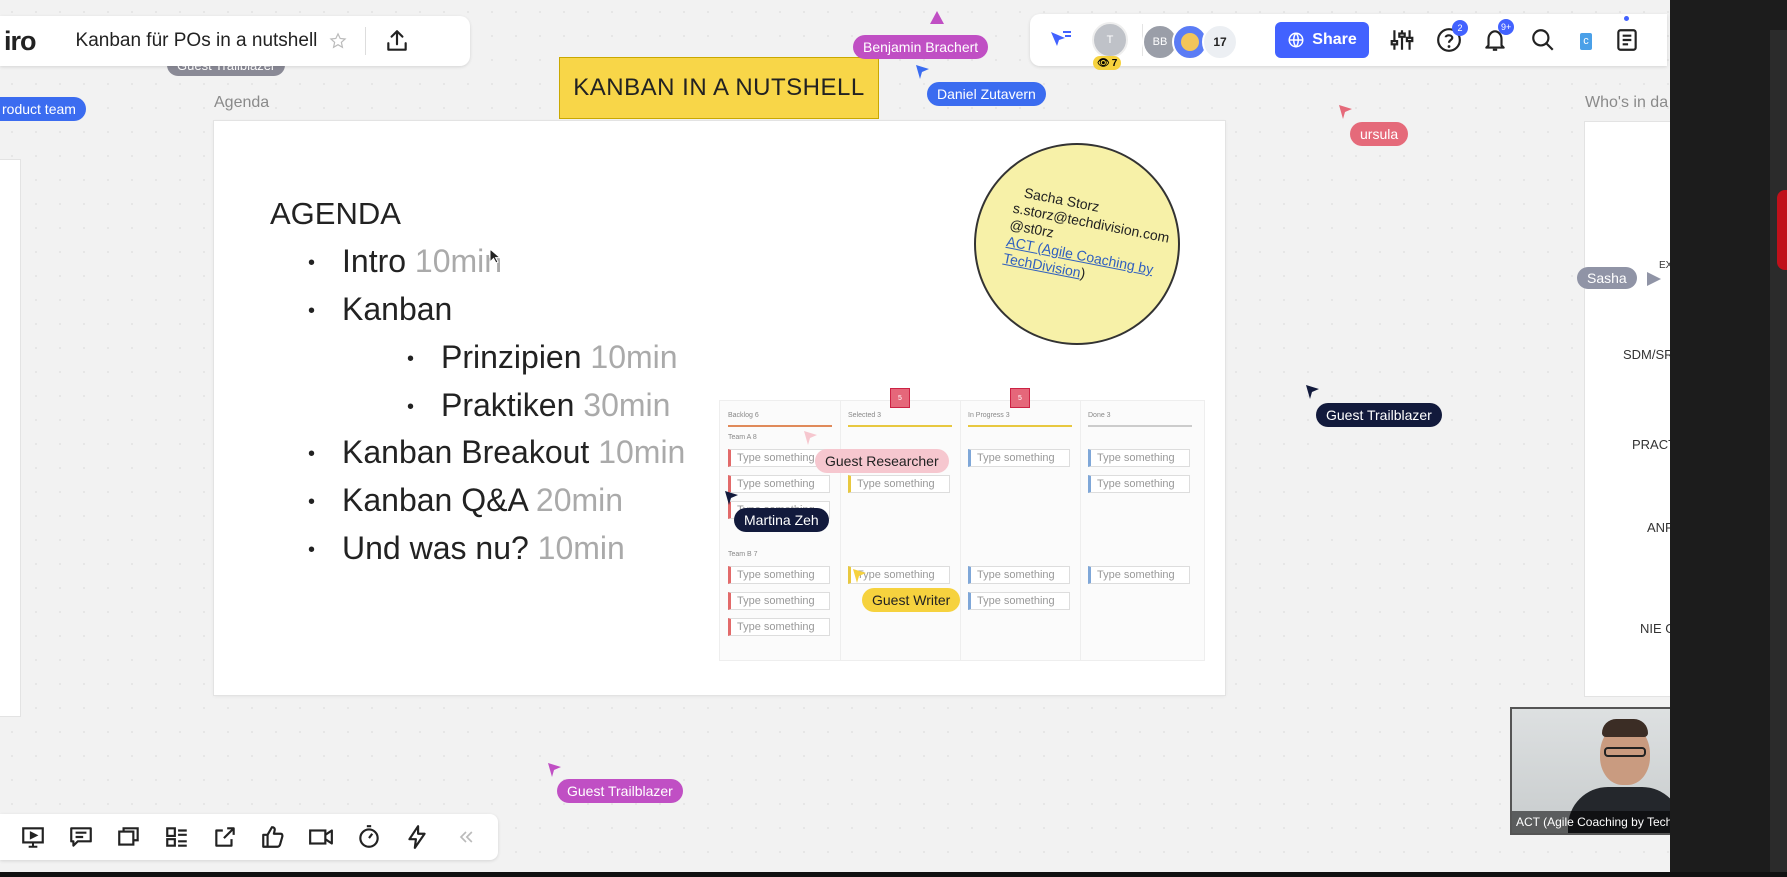  Describe the element at coordinates (1664, 265) in the screenshot. I see `frame-text: EX` at that location.